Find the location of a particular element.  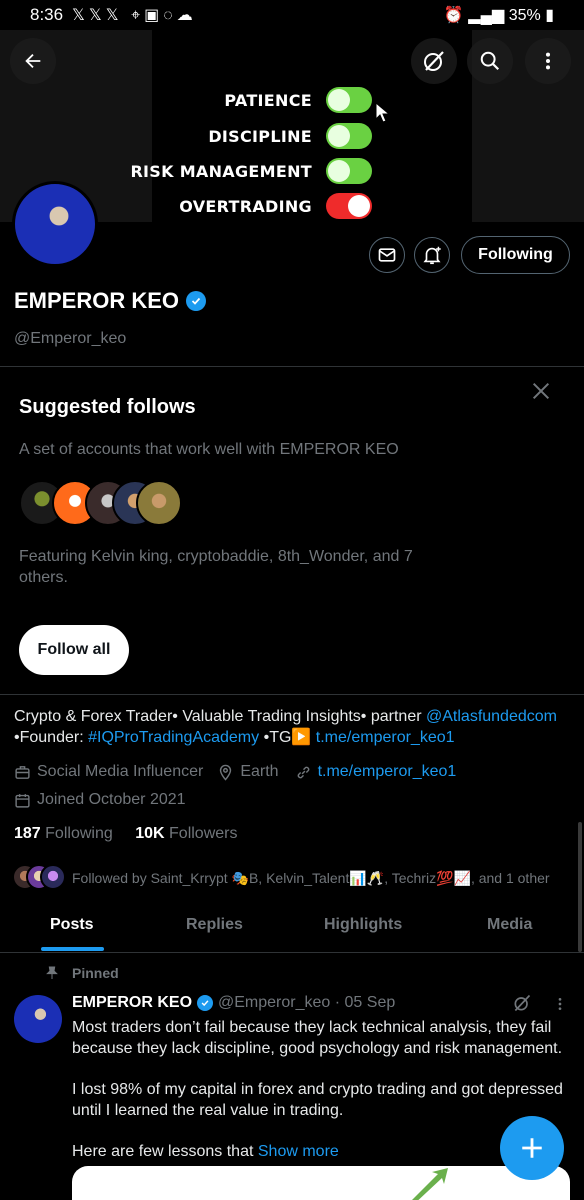

post-author-name: EMPEROR KEO is located at coordinates (132, 1003).